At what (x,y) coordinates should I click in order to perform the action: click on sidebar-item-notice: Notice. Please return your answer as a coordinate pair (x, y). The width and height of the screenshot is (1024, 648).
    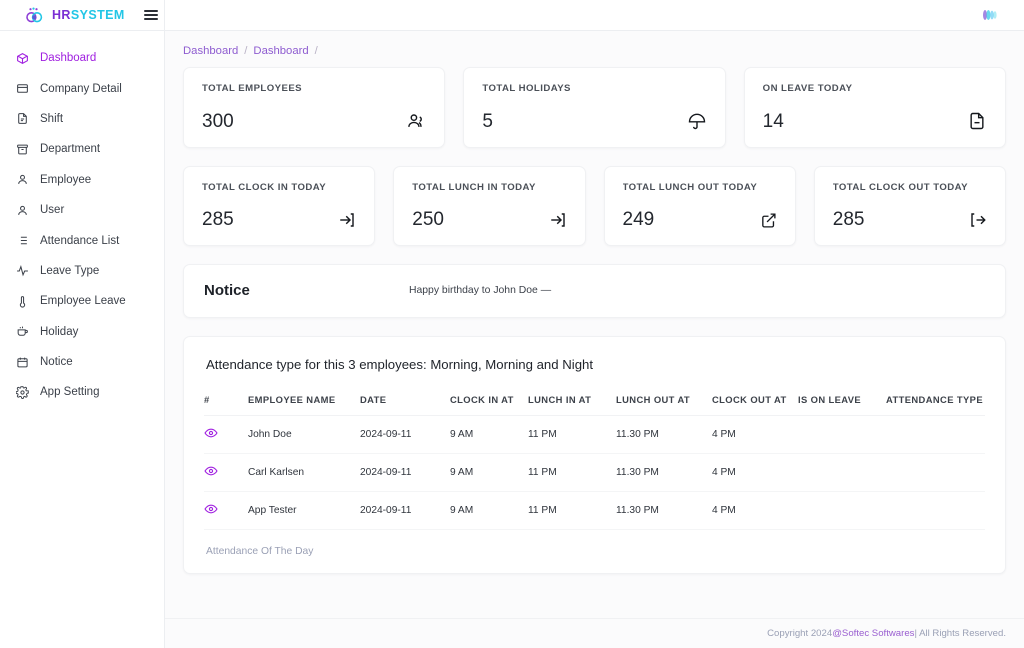
    Looking at the image, I should click on (82, 362).